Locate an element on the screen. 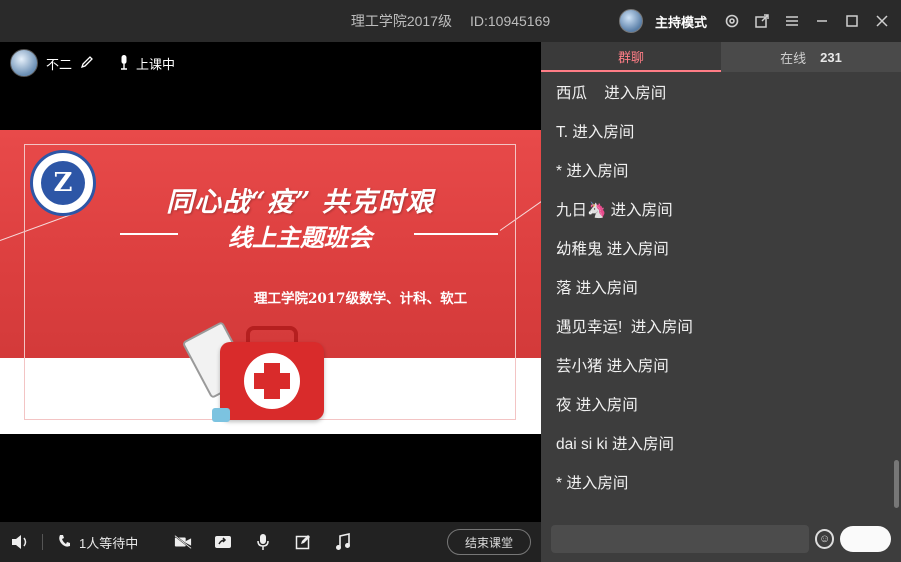 The height and width of the screenshot is (562, 901). chat-input is located at coordinates (680, 539).